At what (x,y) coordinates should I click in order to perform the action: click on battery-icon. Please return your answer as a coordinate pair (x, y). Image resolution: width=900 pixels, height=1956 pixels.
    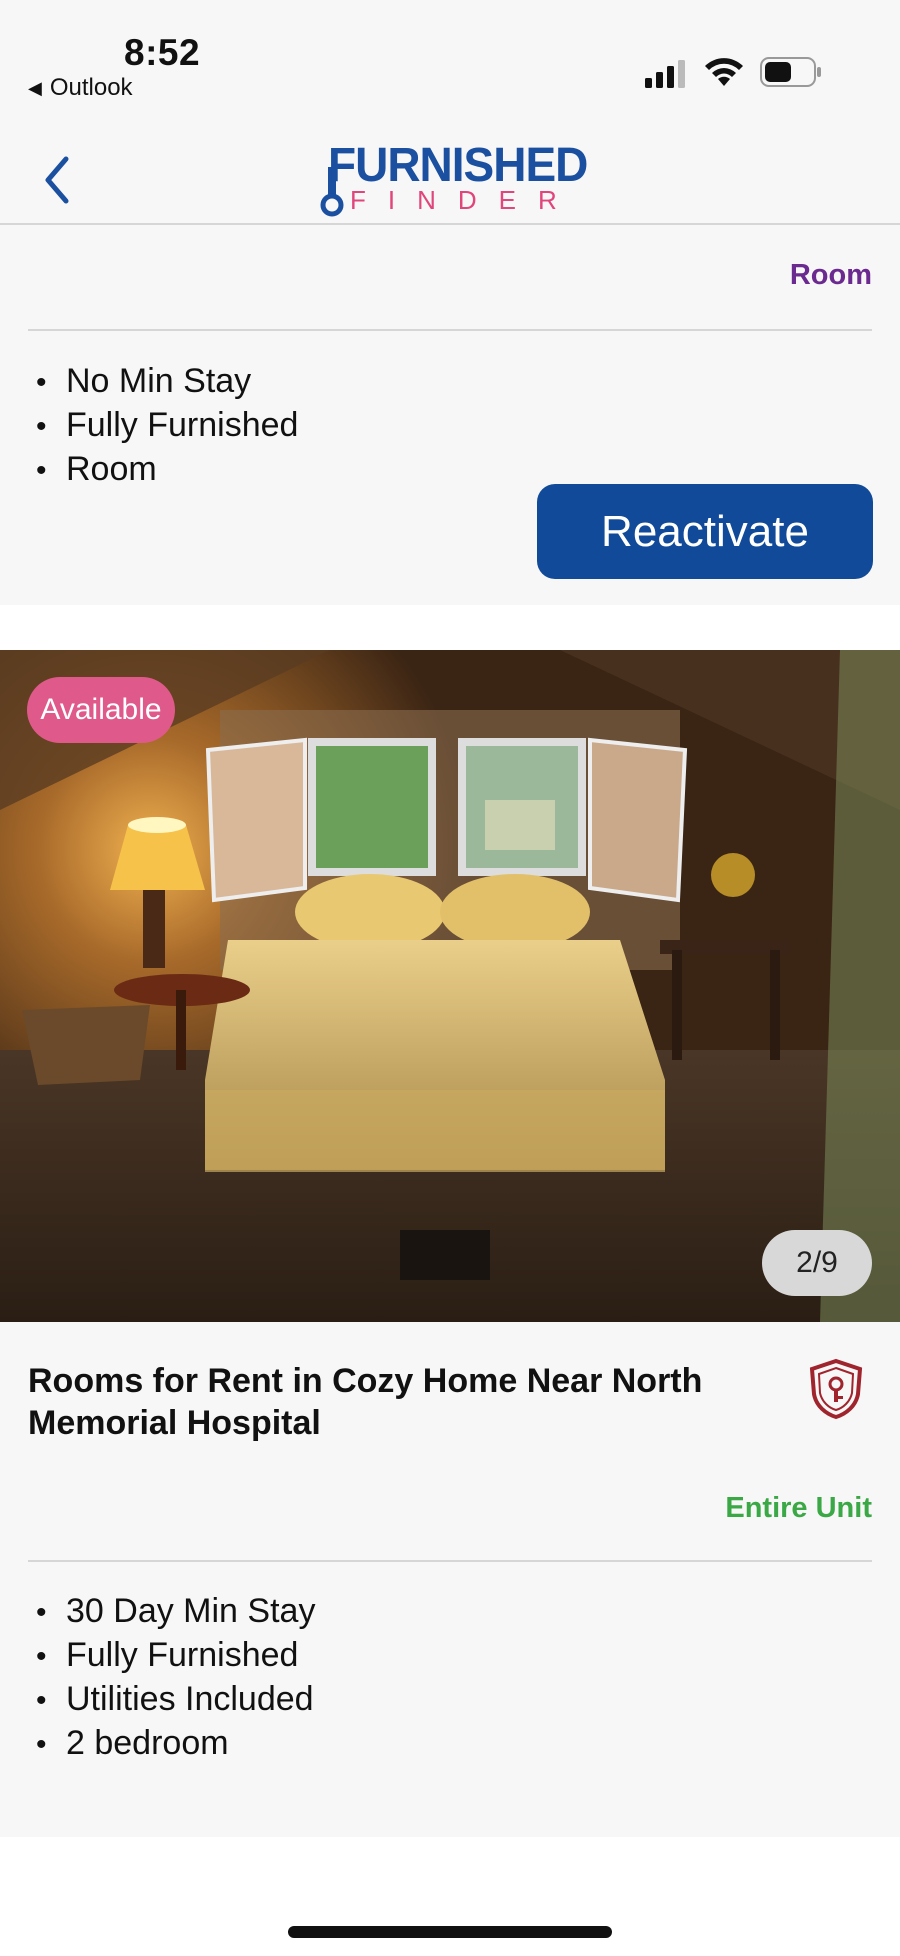
    Looking at the image, I should click on (790, 72).